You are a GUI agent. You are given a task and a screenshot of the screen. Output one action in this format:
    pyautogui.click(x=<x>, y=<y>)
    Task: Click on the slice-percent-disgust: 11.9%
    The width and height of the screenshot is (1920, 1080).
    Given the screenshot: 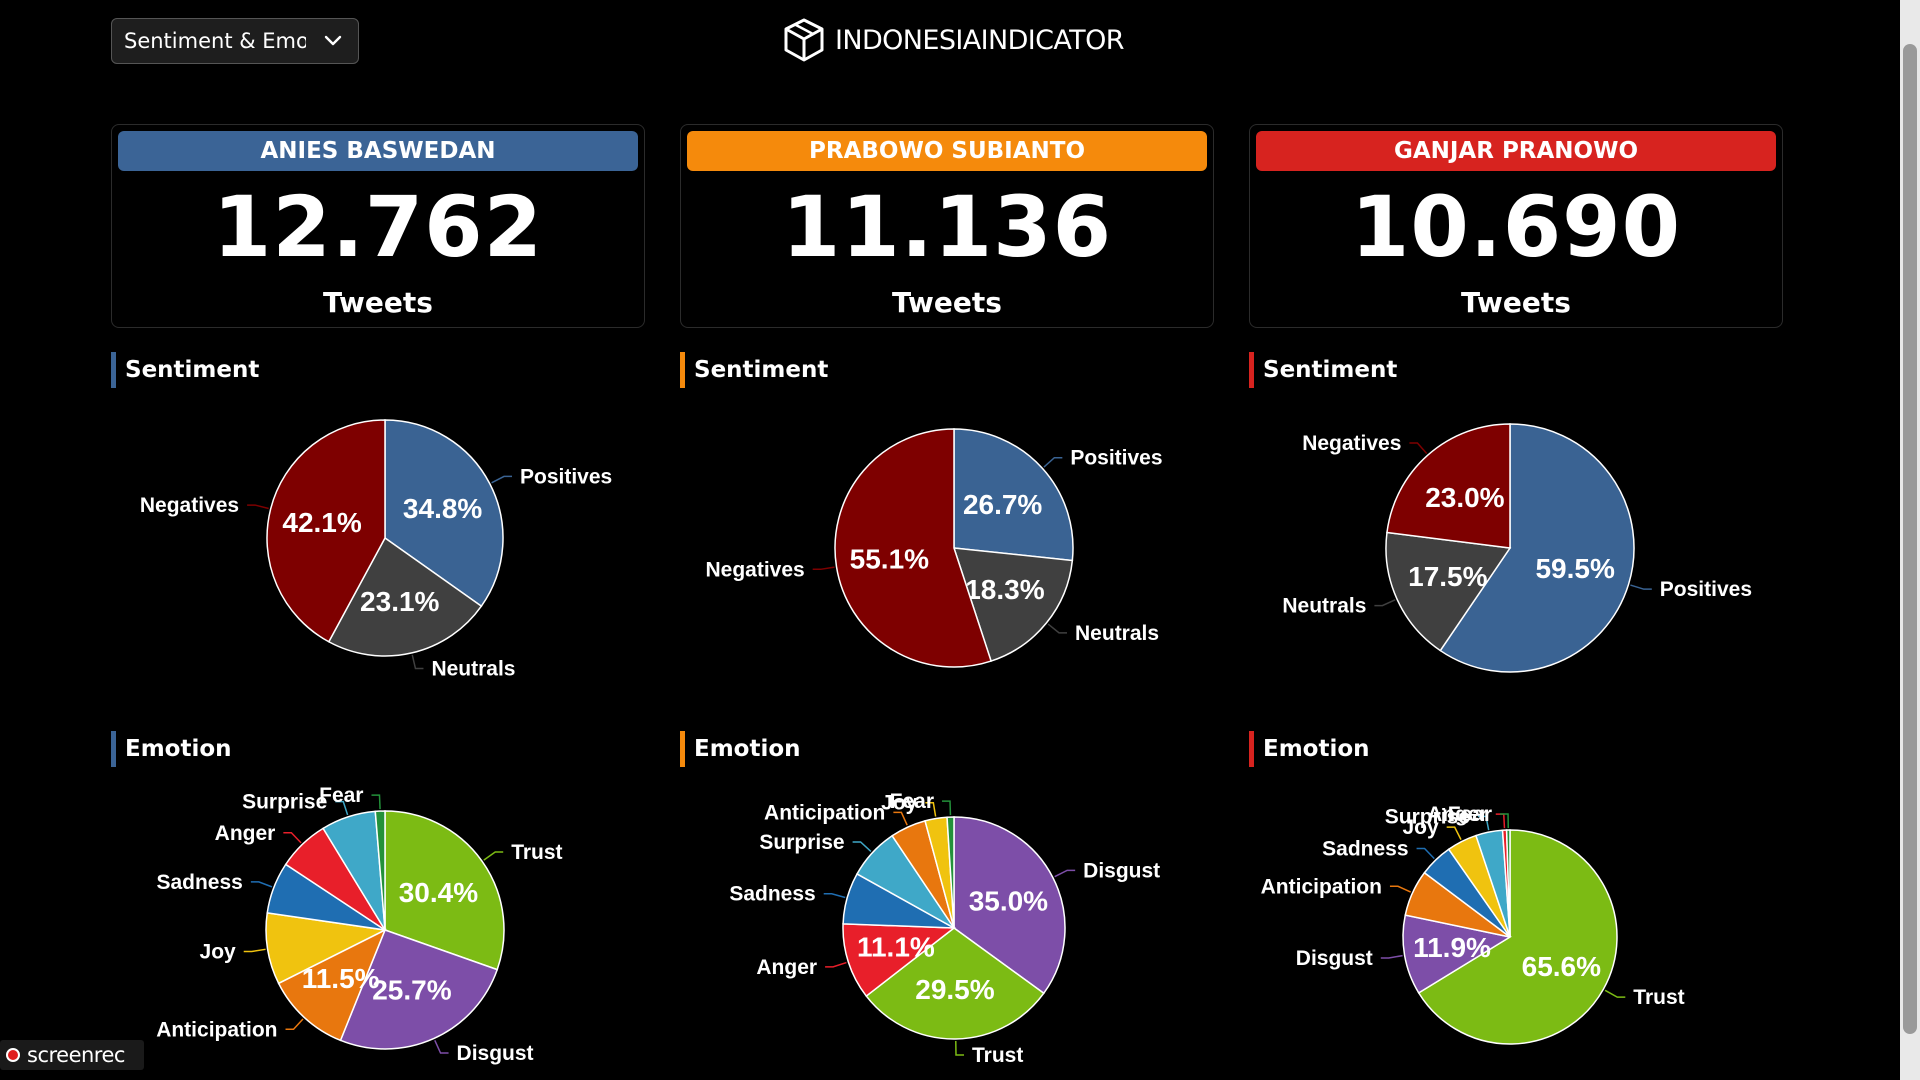 What is the action you would take?
    pyautogui.click(x=1452, y=947)
    